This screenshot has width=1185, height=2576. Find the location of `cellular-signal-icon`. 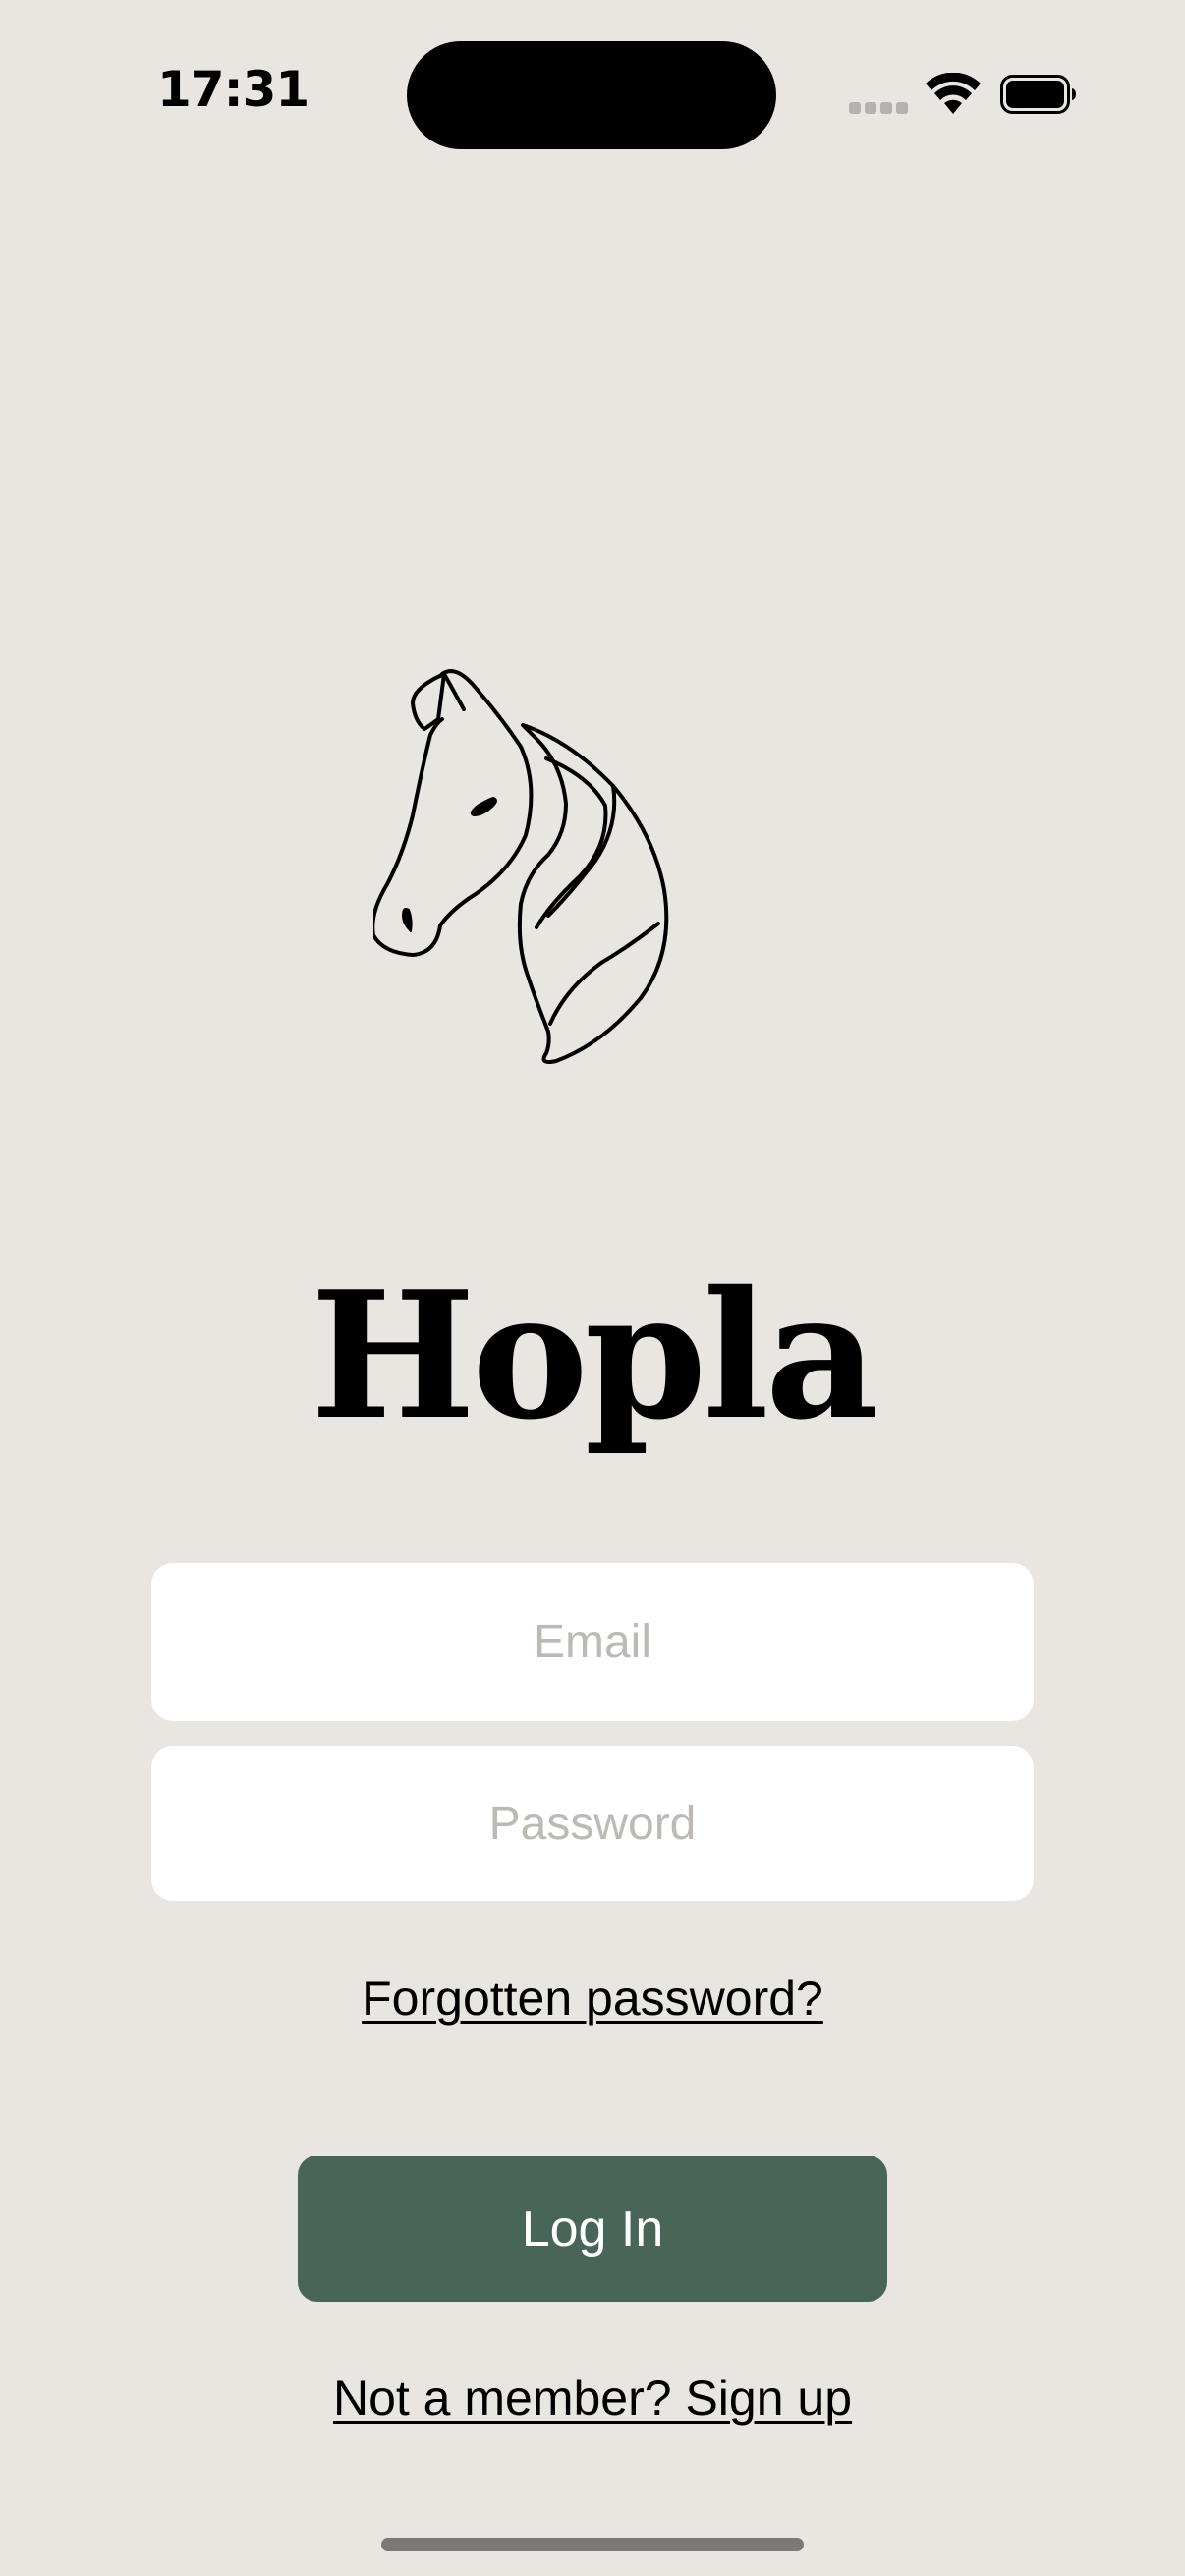

cellular-signal-icon is located at coordinates (879, 109).